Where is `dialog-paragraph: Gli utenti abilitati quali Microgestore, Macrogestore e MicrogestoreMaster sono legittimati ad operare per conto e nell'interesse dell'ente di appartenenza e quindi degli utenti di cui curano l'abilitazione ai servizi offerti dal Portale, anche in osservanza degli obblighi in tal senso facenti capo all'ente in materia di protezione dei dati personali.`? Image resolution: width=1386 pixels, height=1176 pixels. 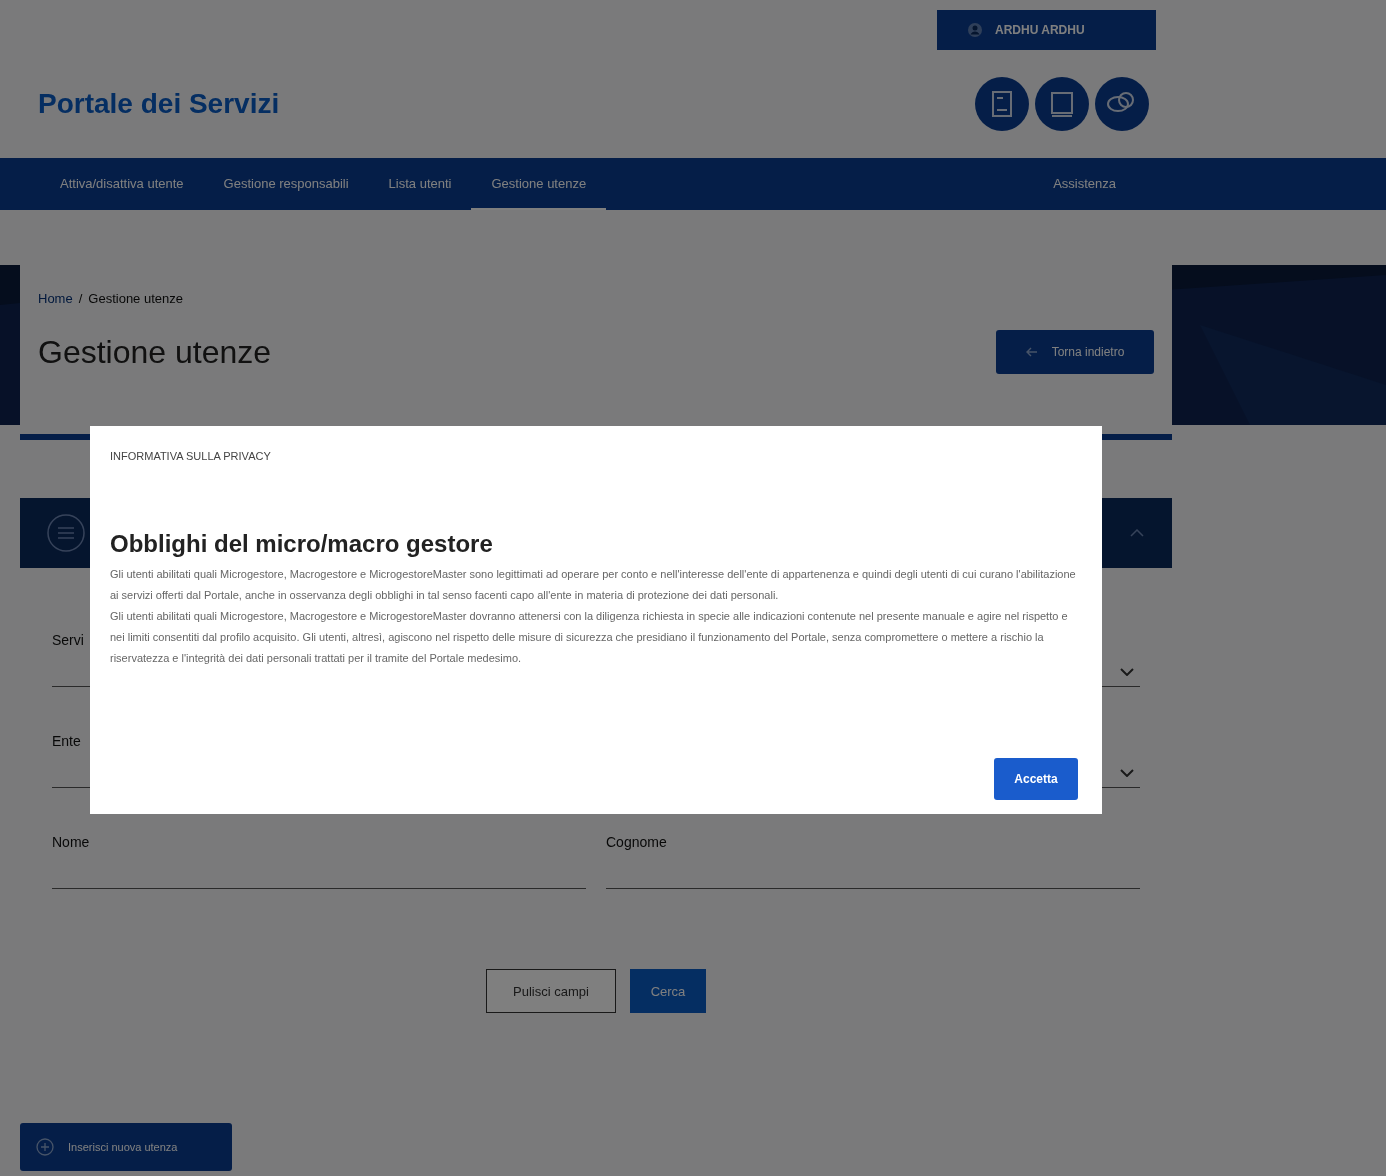
dialog-paragraph: Gli utenti abilitati quali Microgestore, Macrogestore e MicrogestoreMaster sono legittimati ad operare per conto e nell'interesse dell'ente di appartenenza e quindi degli utenti di cui curano l'abilitazione ai servizi offerti dal Portale, anche in osservanza degli obblighi in tal senso facenti capo all'ente in materia di protezione dei dati personali. is located at coordinates (593, 585).